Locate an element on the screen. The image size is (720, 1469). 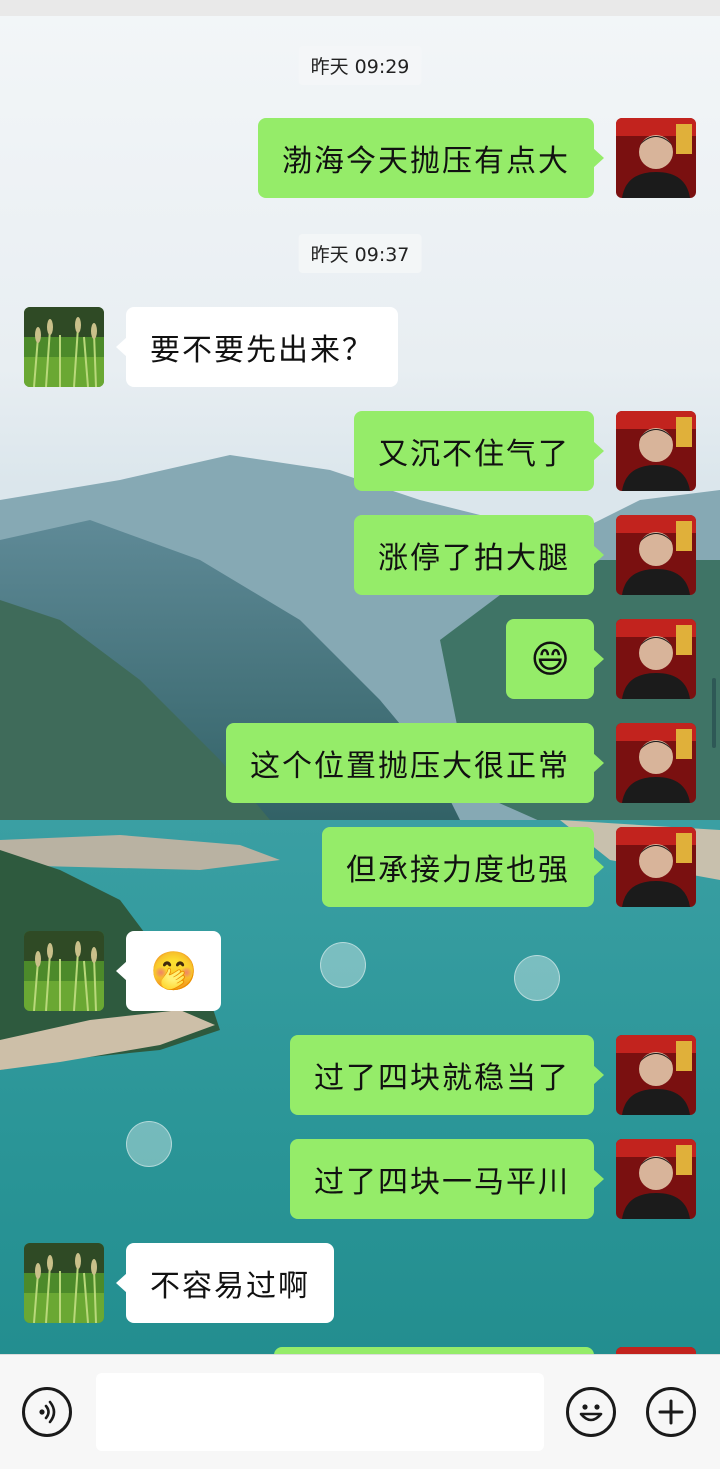
sent-message-bubble: 过了四块一马平川 is located at coordinates (447, 1179).